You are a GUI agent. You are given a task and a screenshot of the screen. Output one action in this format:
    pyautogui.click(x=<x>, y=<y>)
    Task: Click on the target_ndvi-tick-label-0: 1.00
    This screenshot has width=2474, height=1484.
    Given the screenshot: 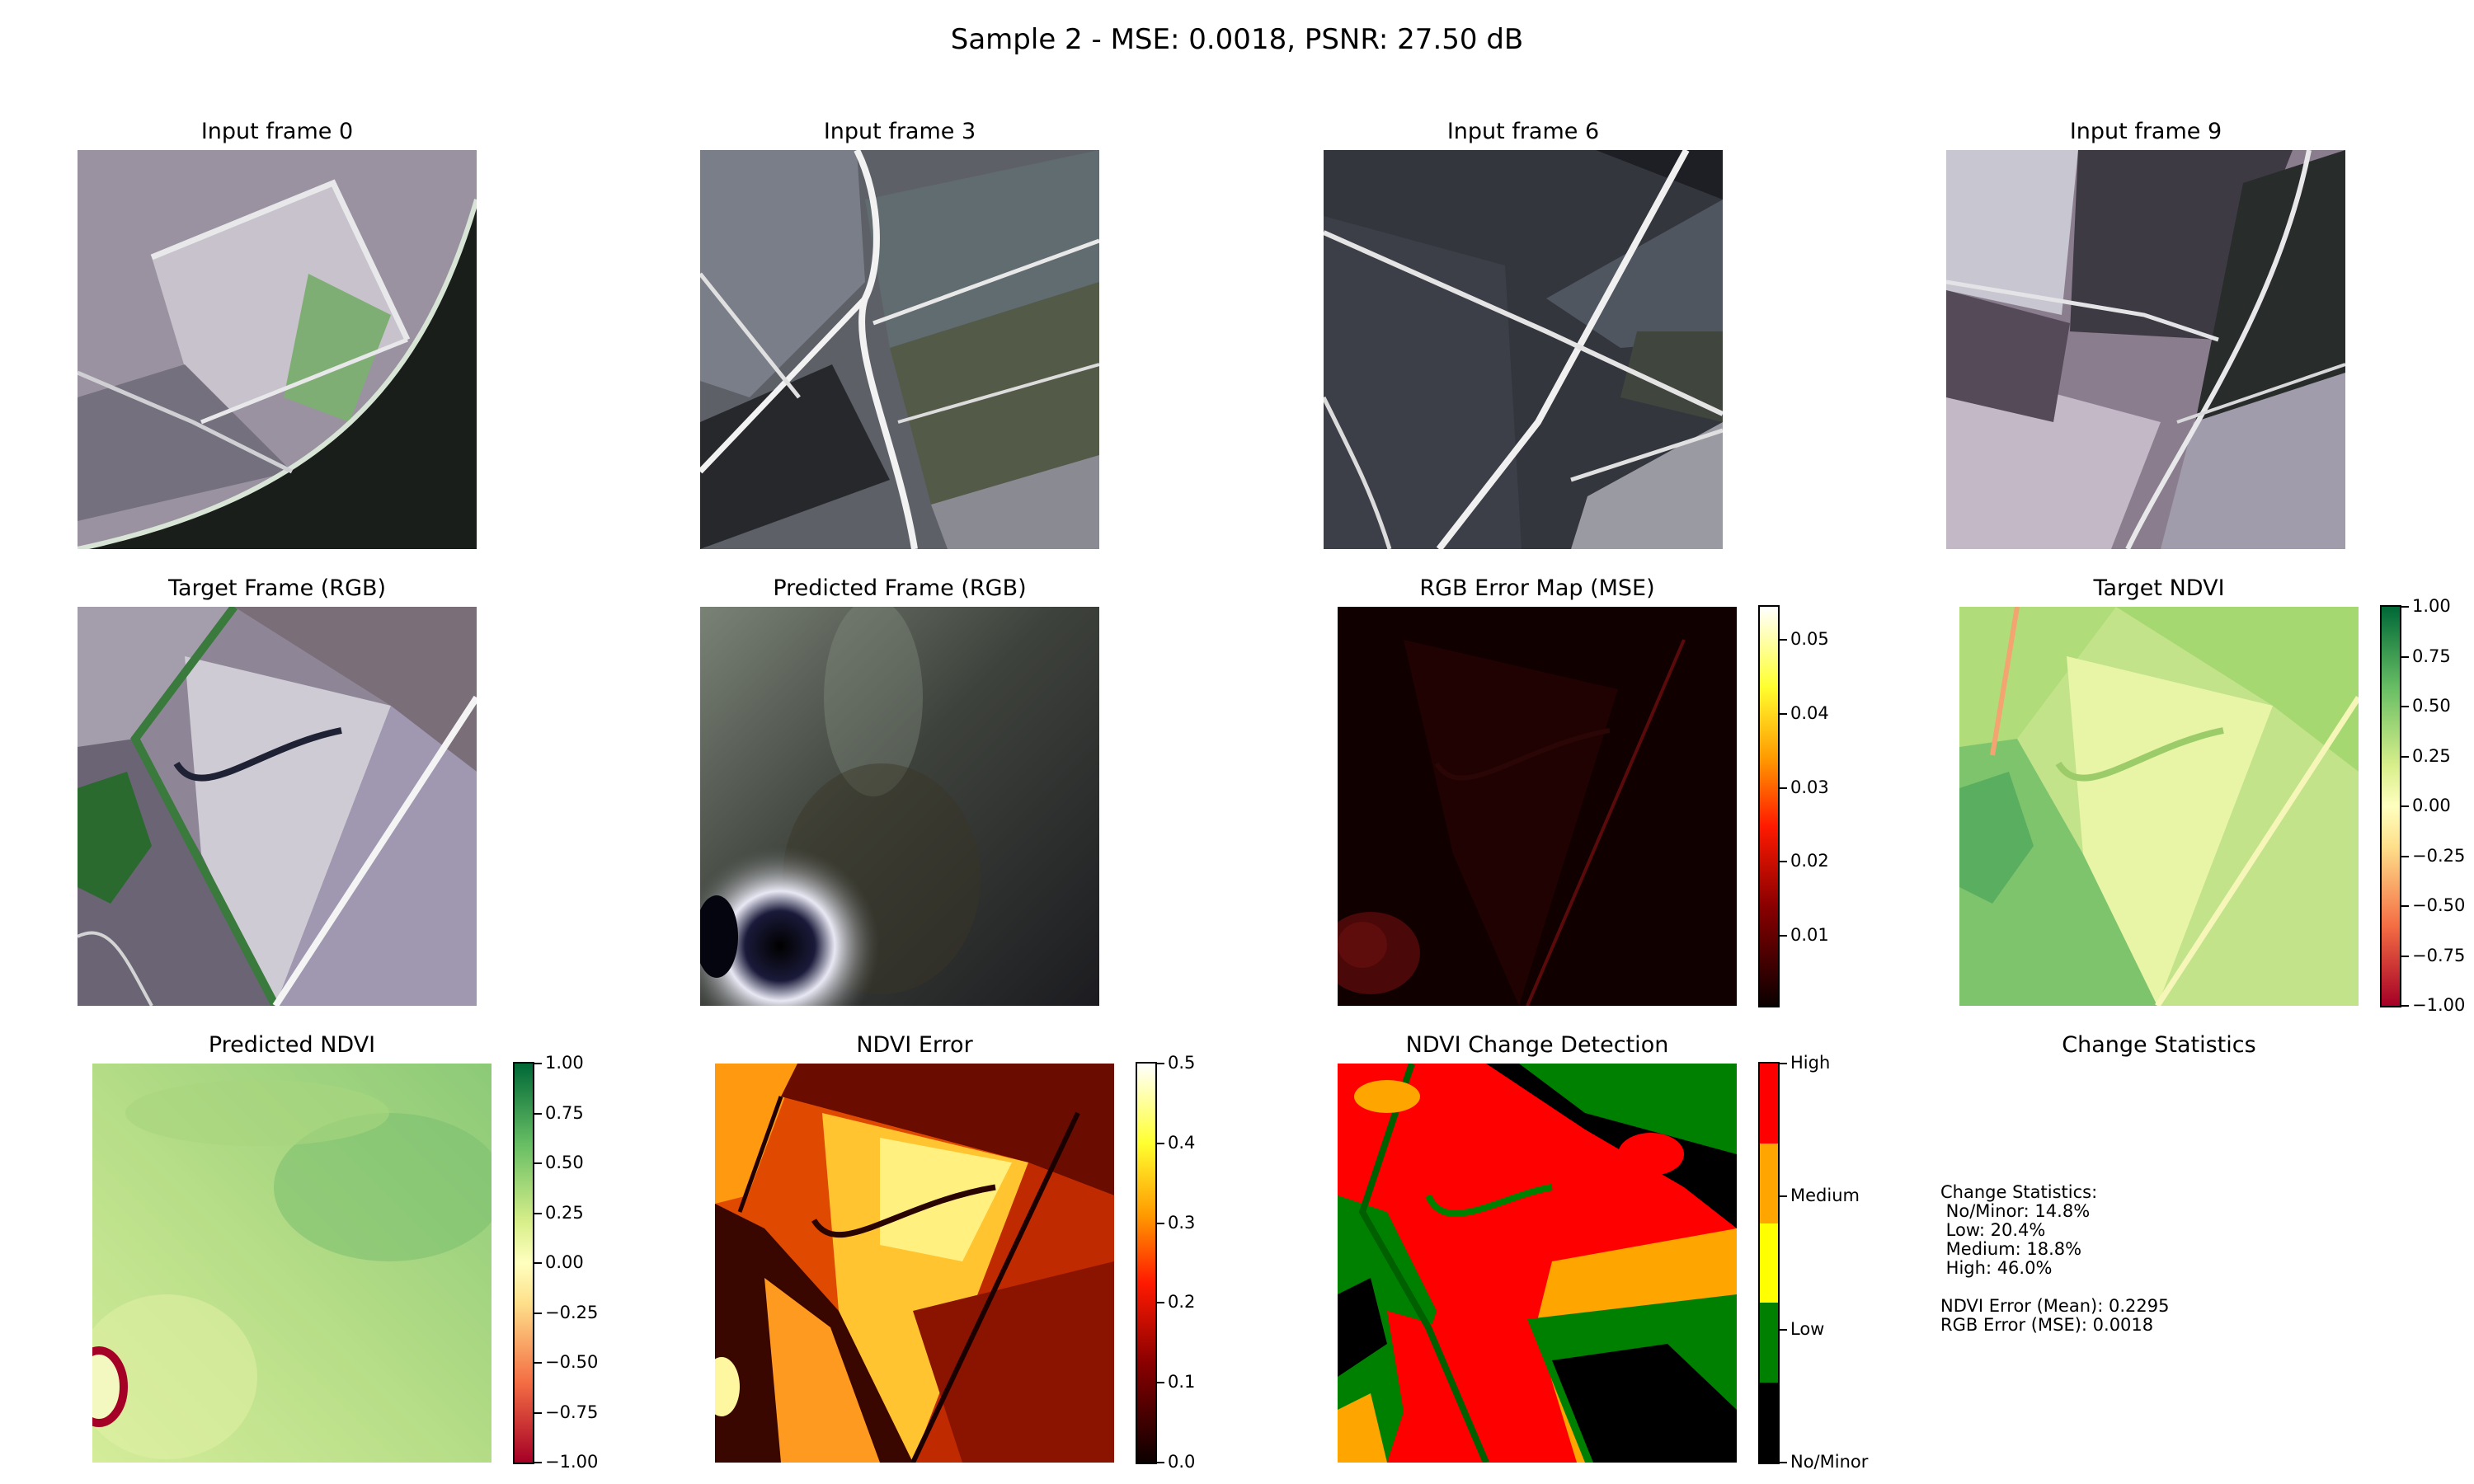 What is the action you would take?
    pyautogui.click(x=2431, y=606)
    